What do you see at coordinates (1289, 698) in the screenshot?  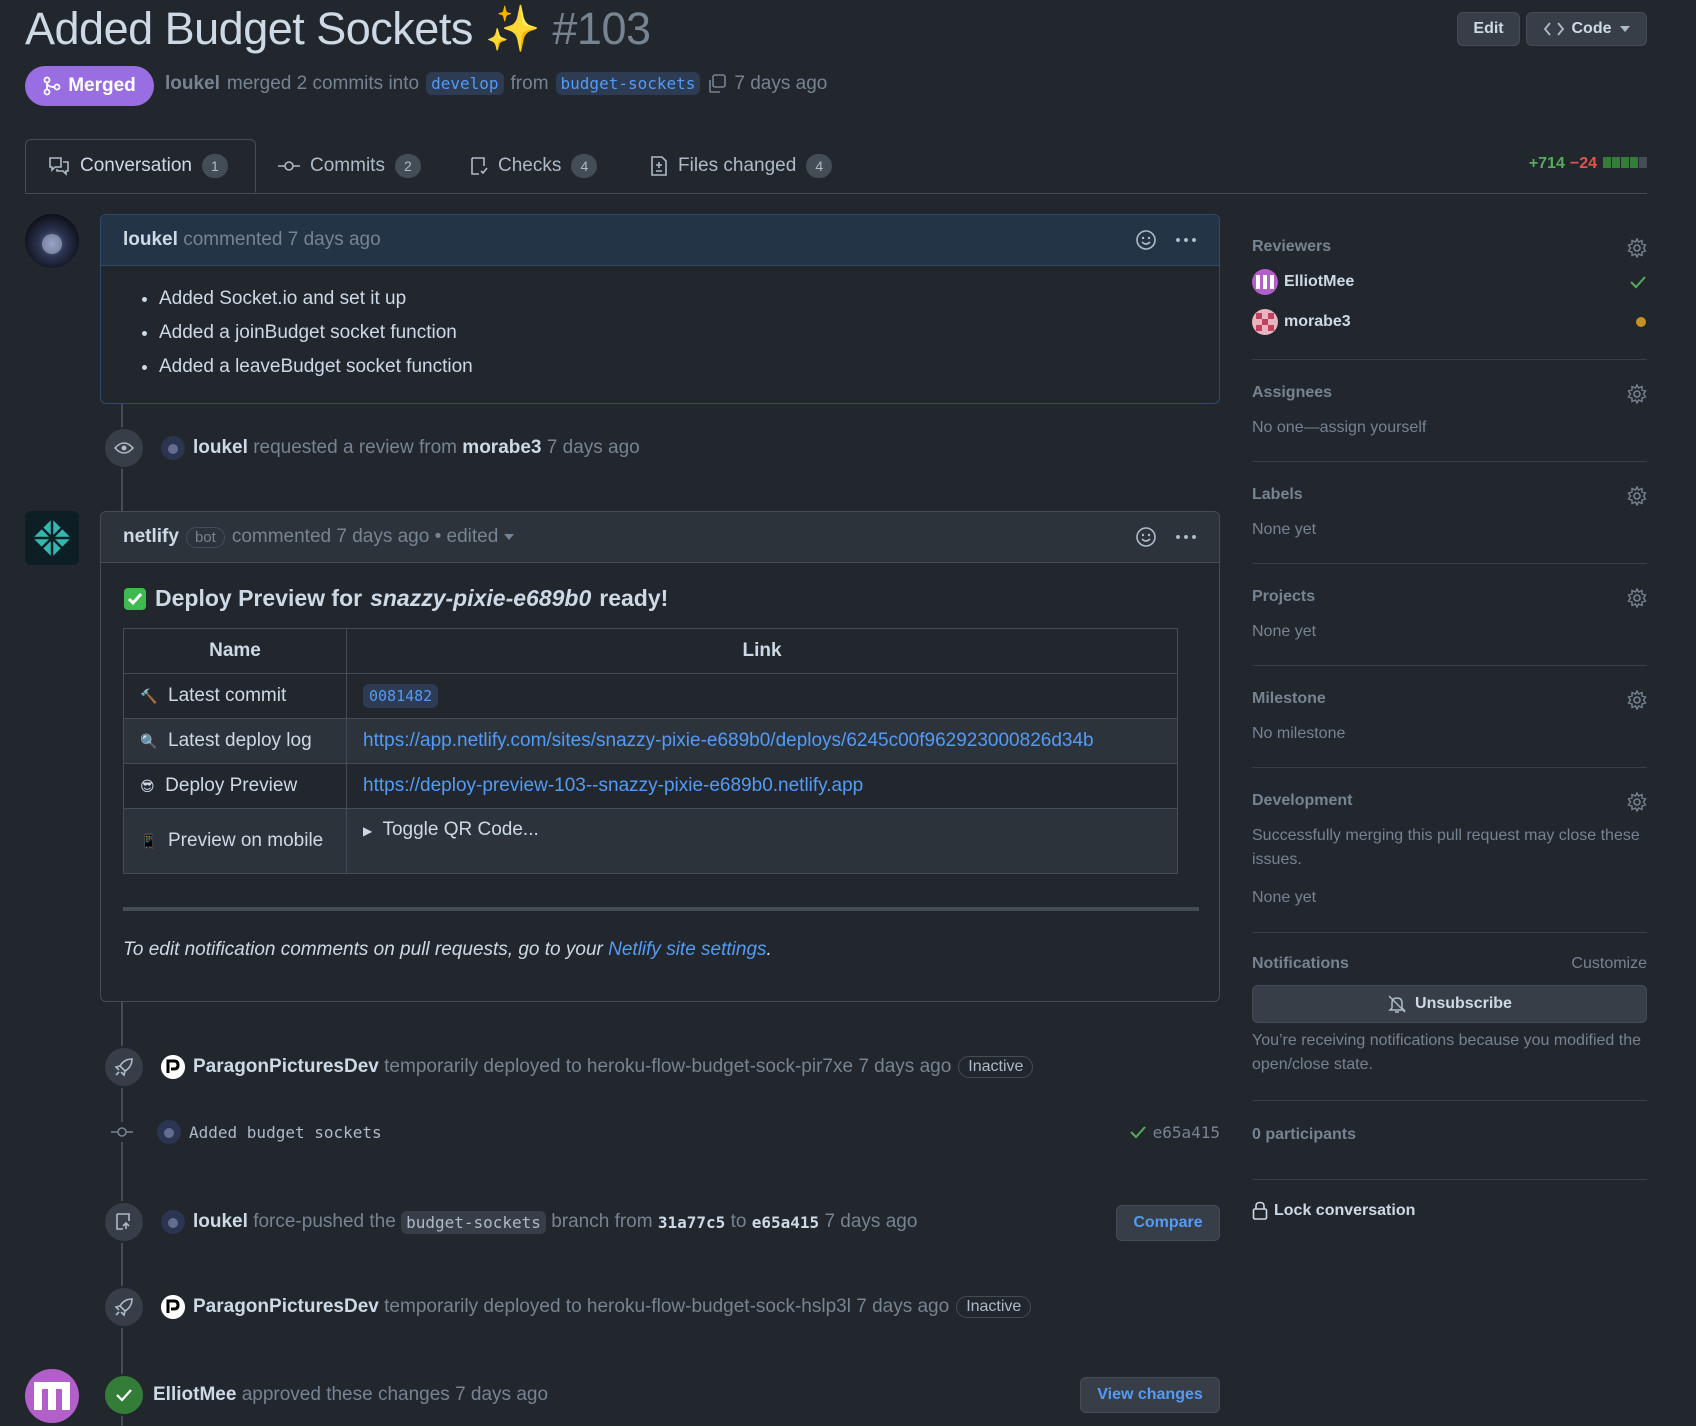 I see `milestone-title: Milestone` at bounding box center [1289, 698].